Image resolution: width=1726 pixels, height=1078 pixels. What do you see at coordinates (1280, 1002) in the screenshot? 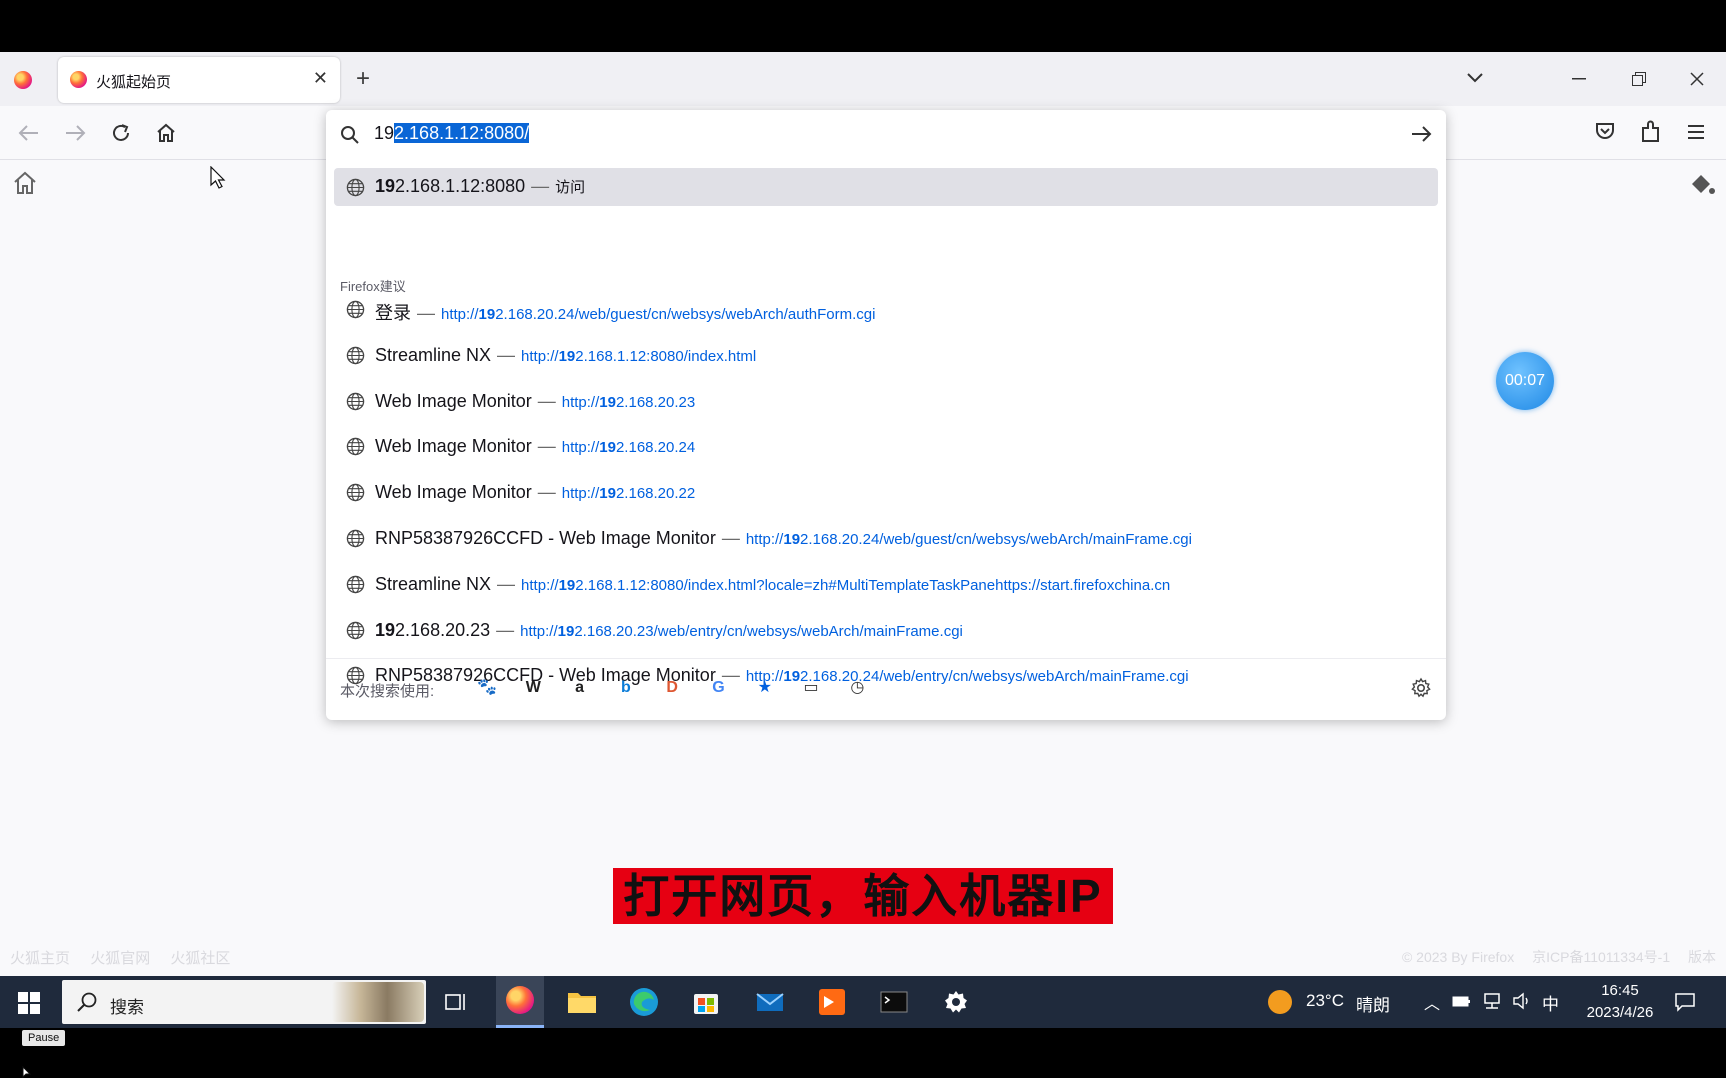
I see `weather-sun-icon` at bounding box center [1280, 1002].